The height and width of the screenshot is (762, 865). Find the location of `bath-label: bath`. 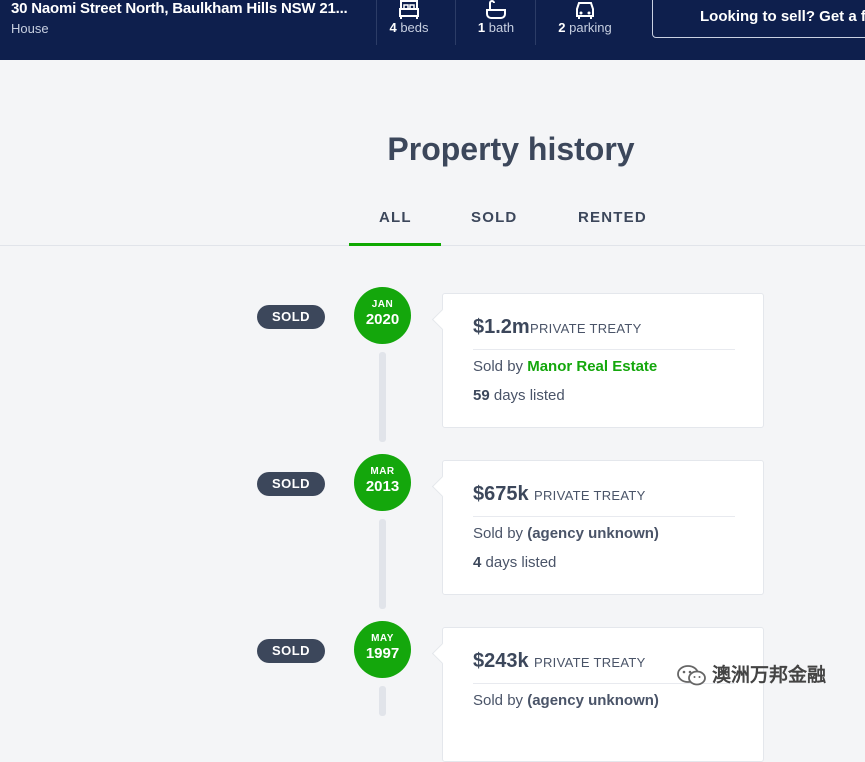

bath-label: bath is located at coordinates (501, 27).